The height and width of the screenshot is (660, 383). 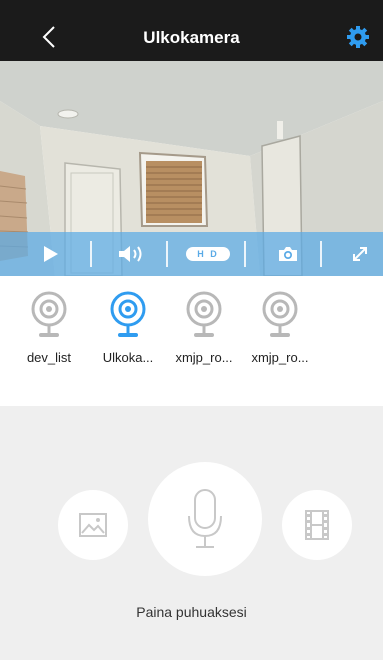 I want to click on speaker-icon, so click(x=130, y=254).